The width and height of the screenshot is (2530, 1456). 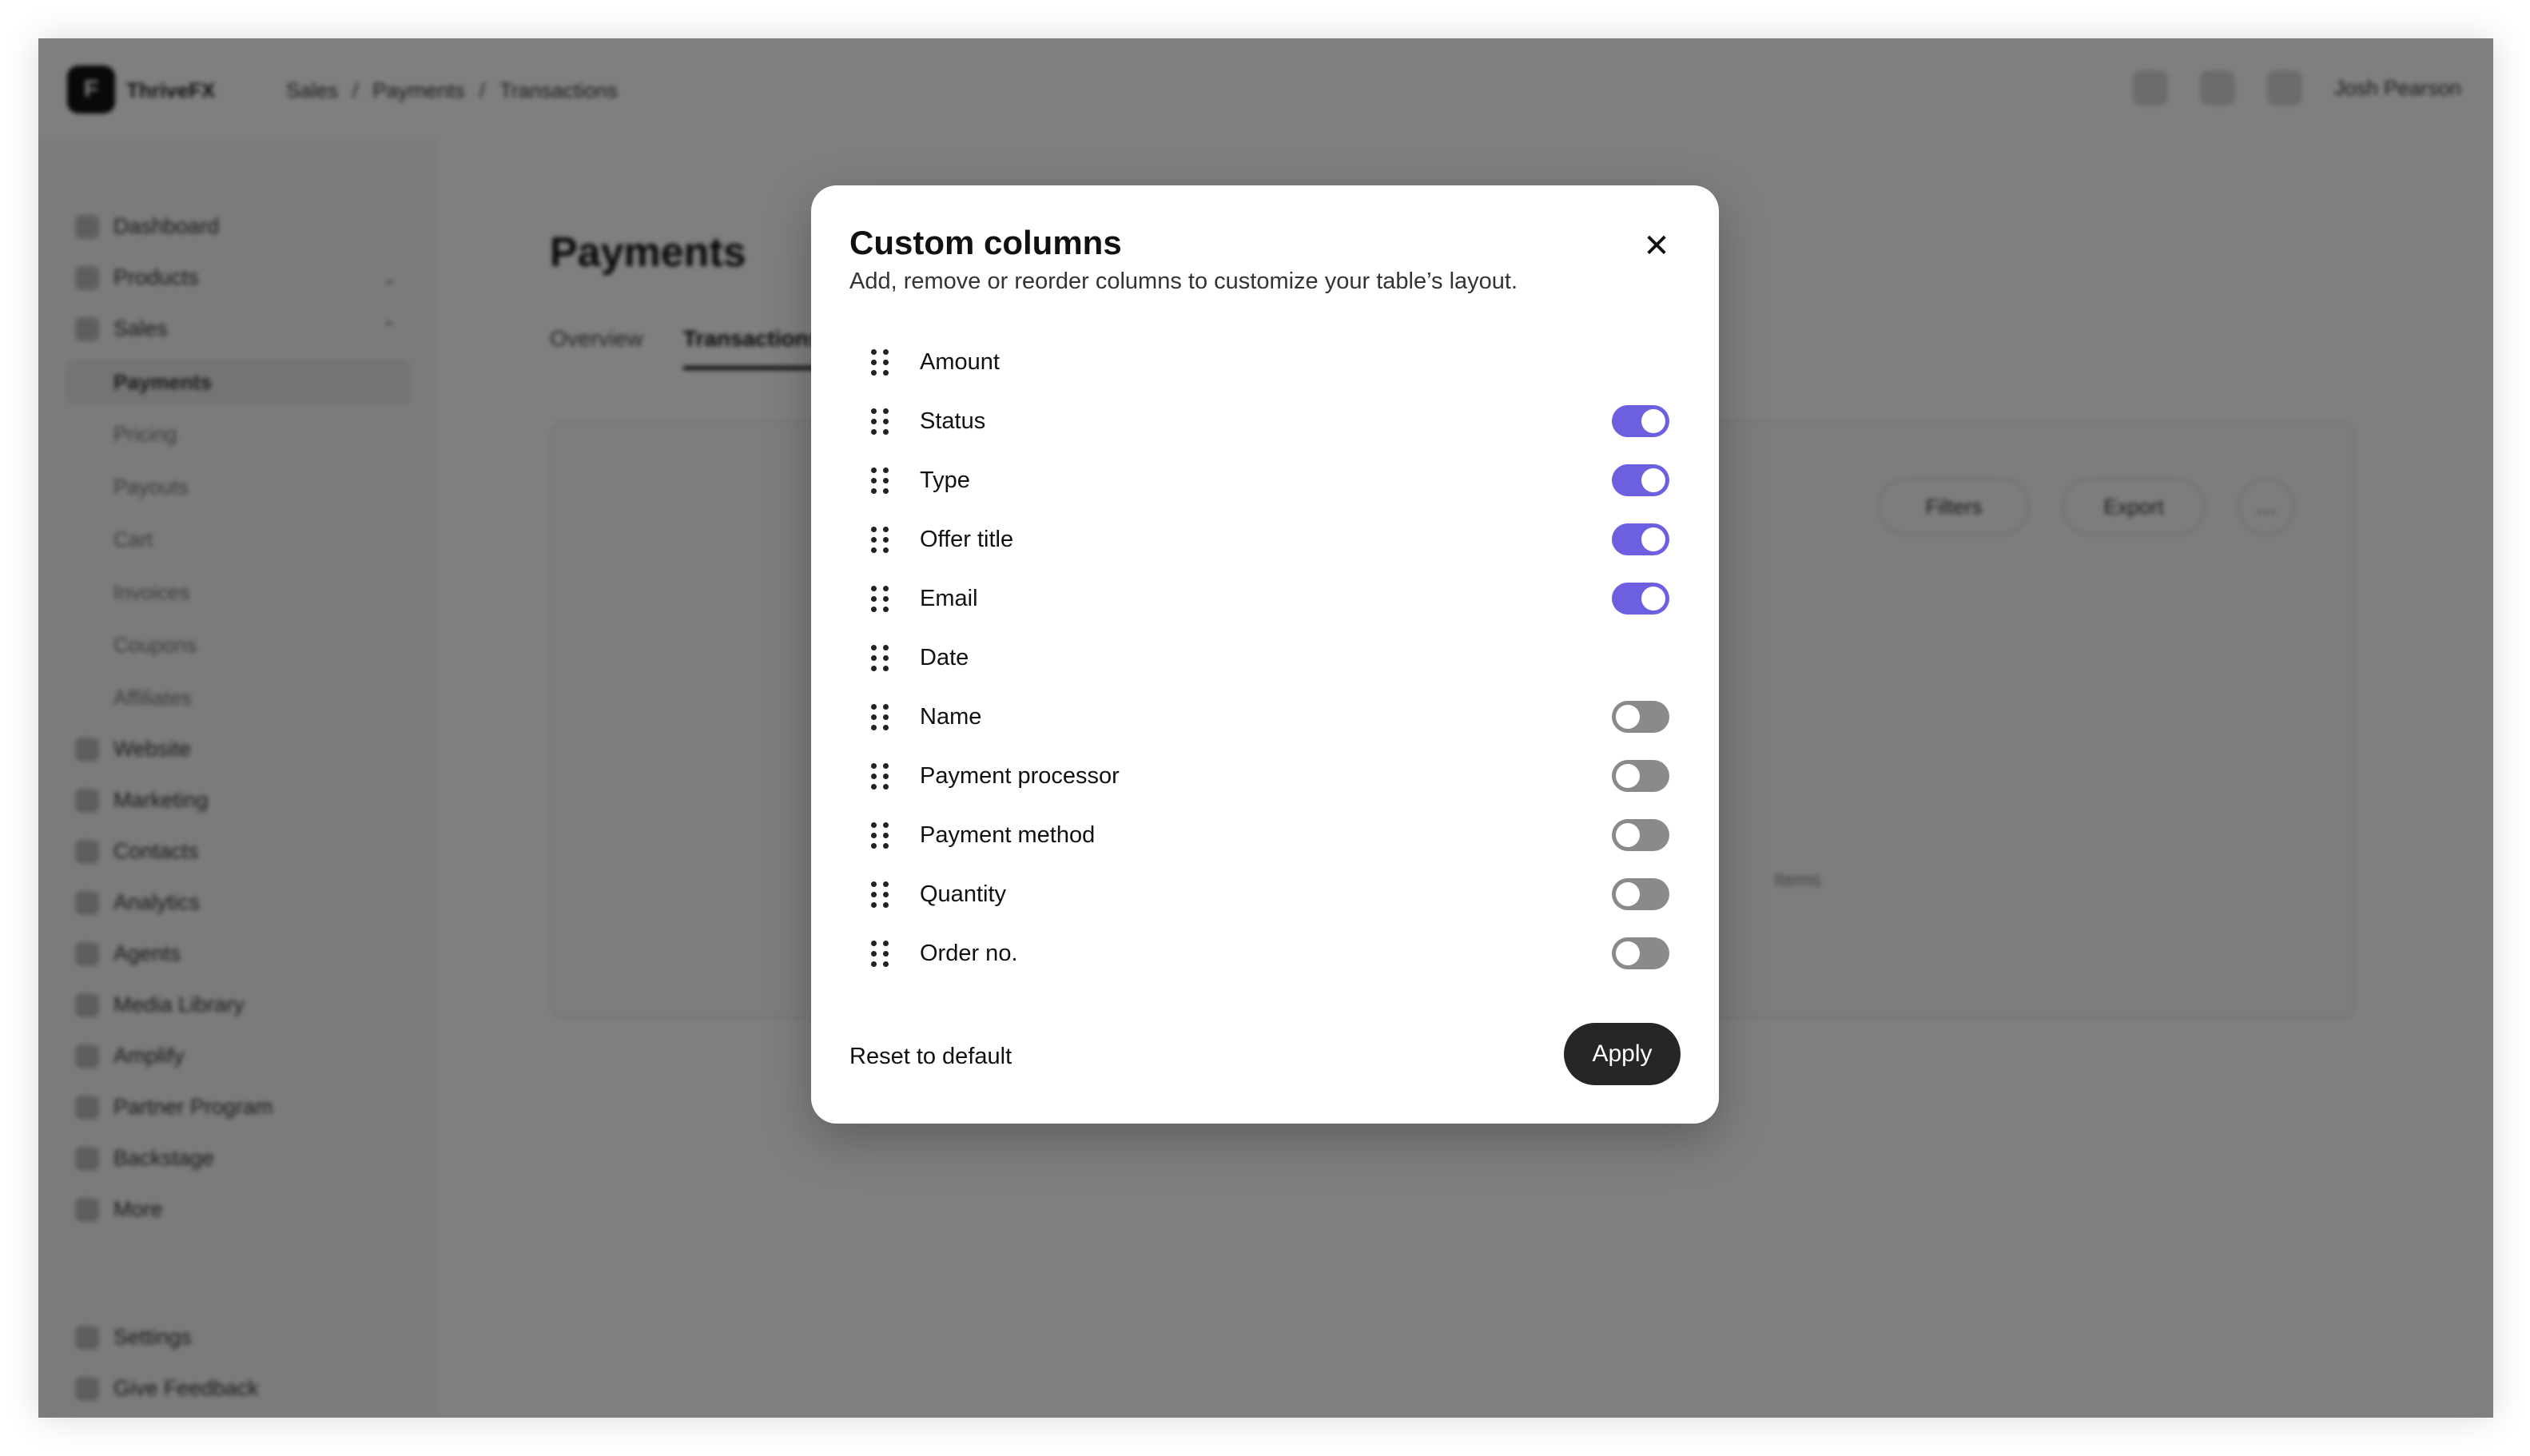 What do you see at coordinates (949, 598) in the screenshot?
I see `column-label: Email` at bounding box center [949, 598].